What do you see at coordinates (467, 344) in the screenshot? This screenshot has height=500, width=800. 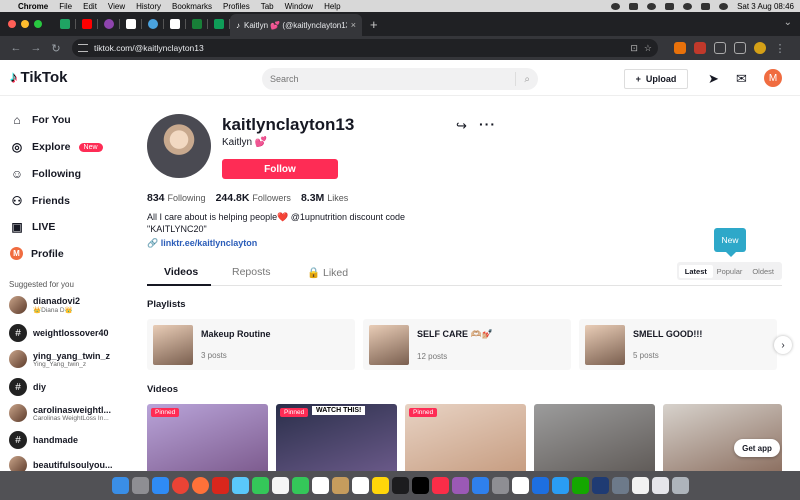 I see `playlist-card: SELF CARE 🫶🏼💅🏼 12 posts` at bounding box center [467, 344].